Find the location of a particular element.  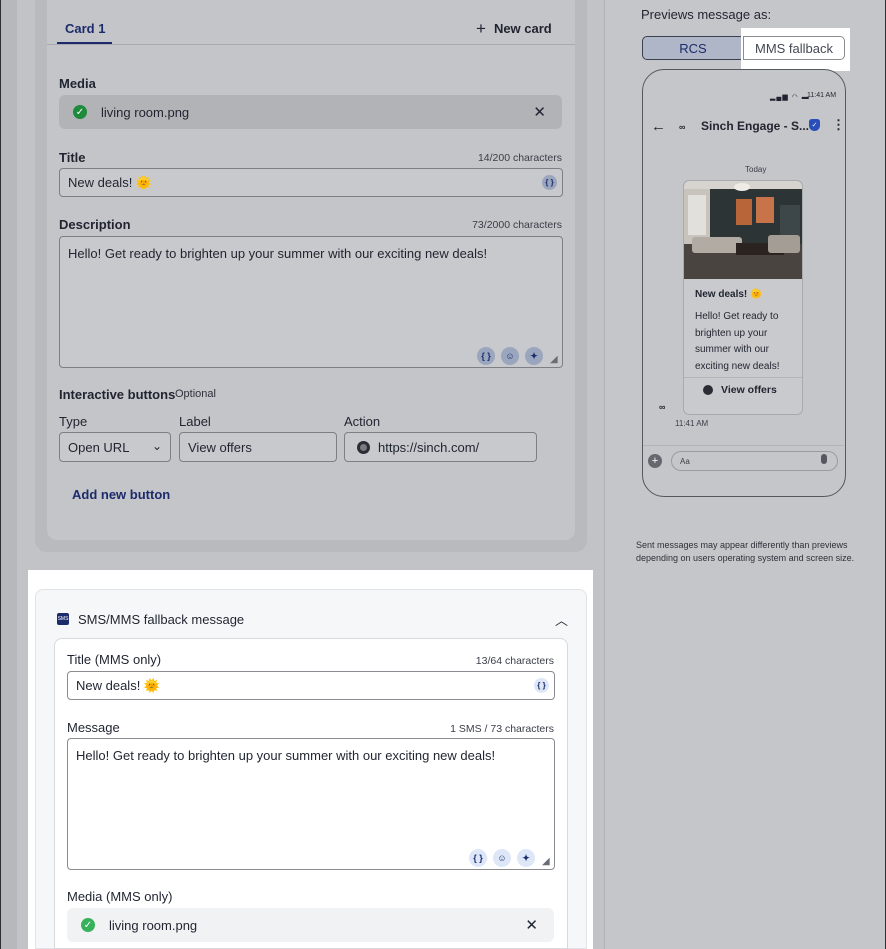

fallback-header: SMS/MMS fallback message is located at coordinates (161, 619).